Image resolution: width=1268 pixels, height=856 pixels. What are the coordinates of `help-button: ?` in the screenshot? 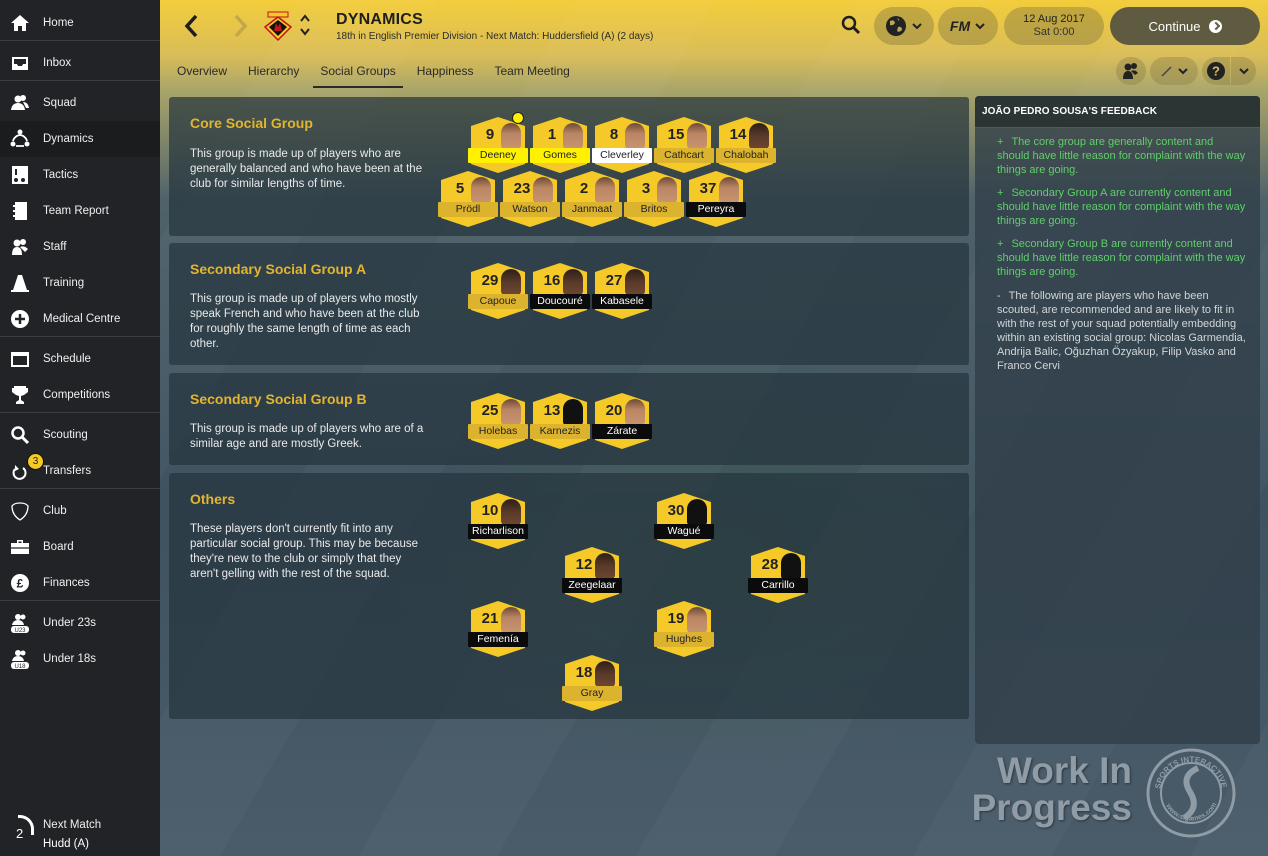 It's located at (1216, 71).